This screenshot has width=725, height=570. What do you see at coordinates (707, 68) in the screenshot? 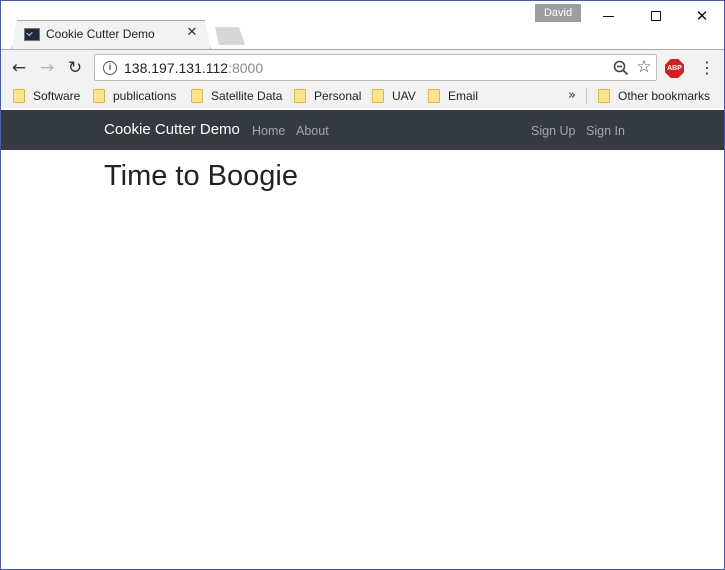
I see `menu-icon: ⋮` at bounding box center [707, 68].